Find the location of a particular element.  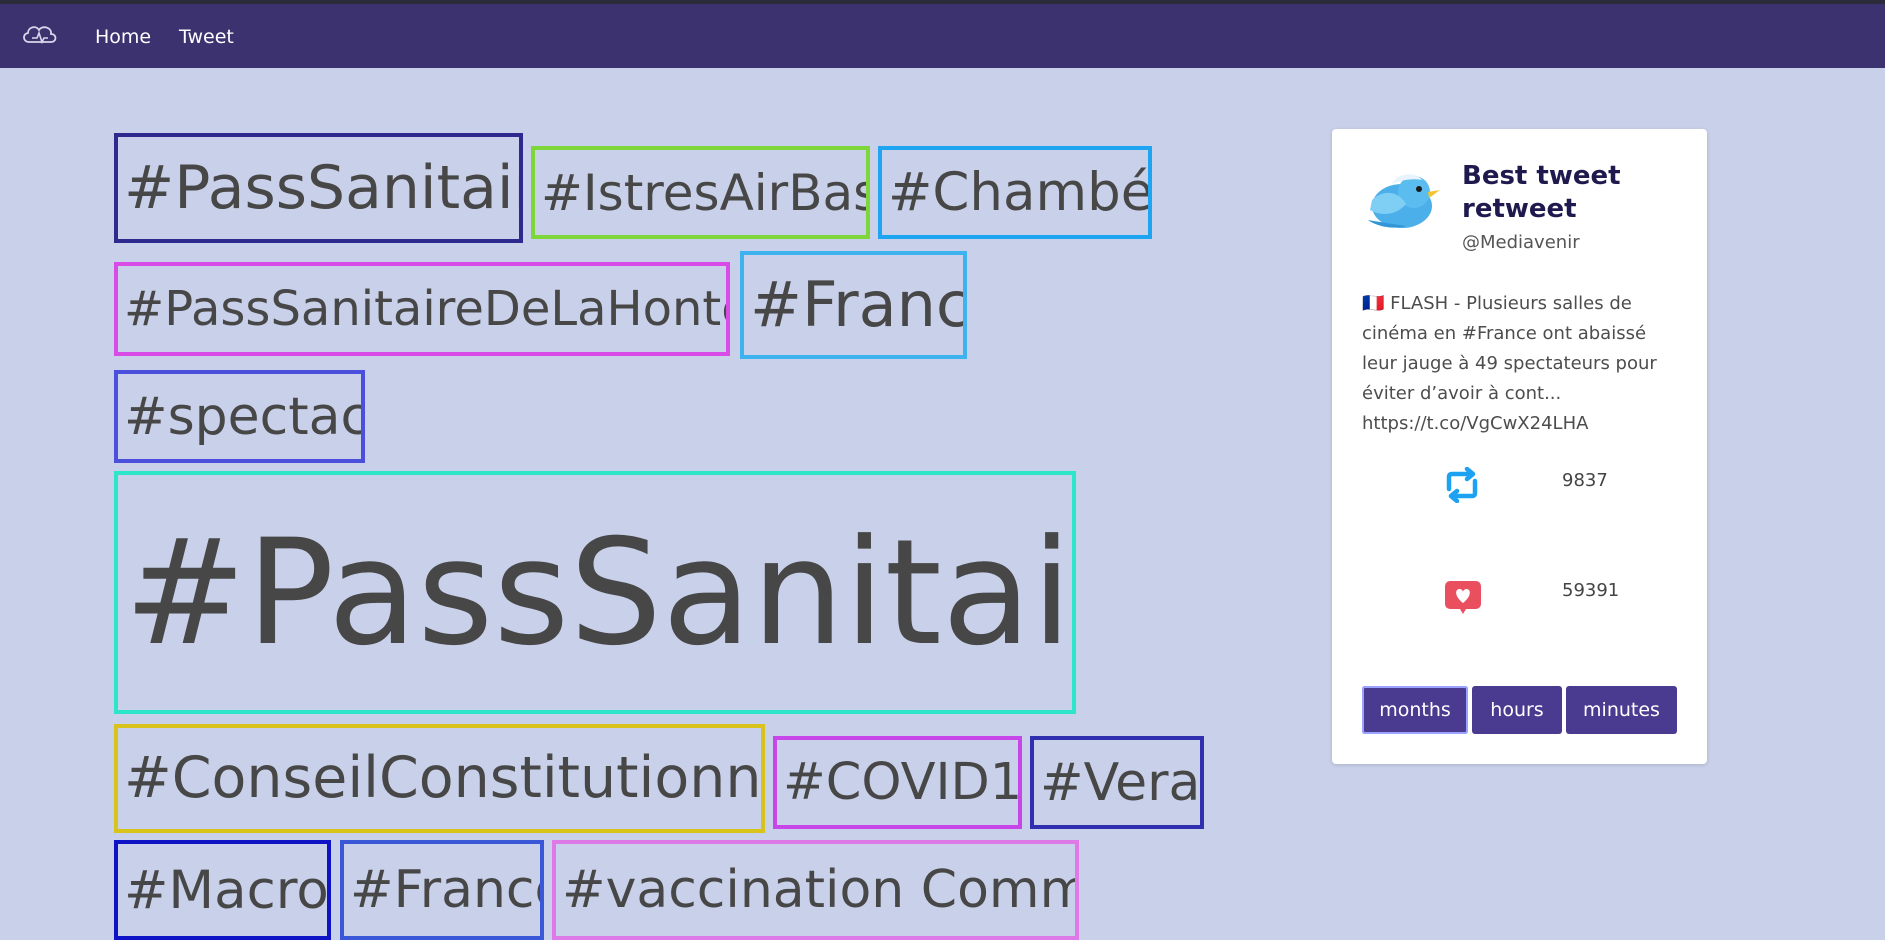

card-title: Best tweet retweet is located at coordinates (1541, 192).